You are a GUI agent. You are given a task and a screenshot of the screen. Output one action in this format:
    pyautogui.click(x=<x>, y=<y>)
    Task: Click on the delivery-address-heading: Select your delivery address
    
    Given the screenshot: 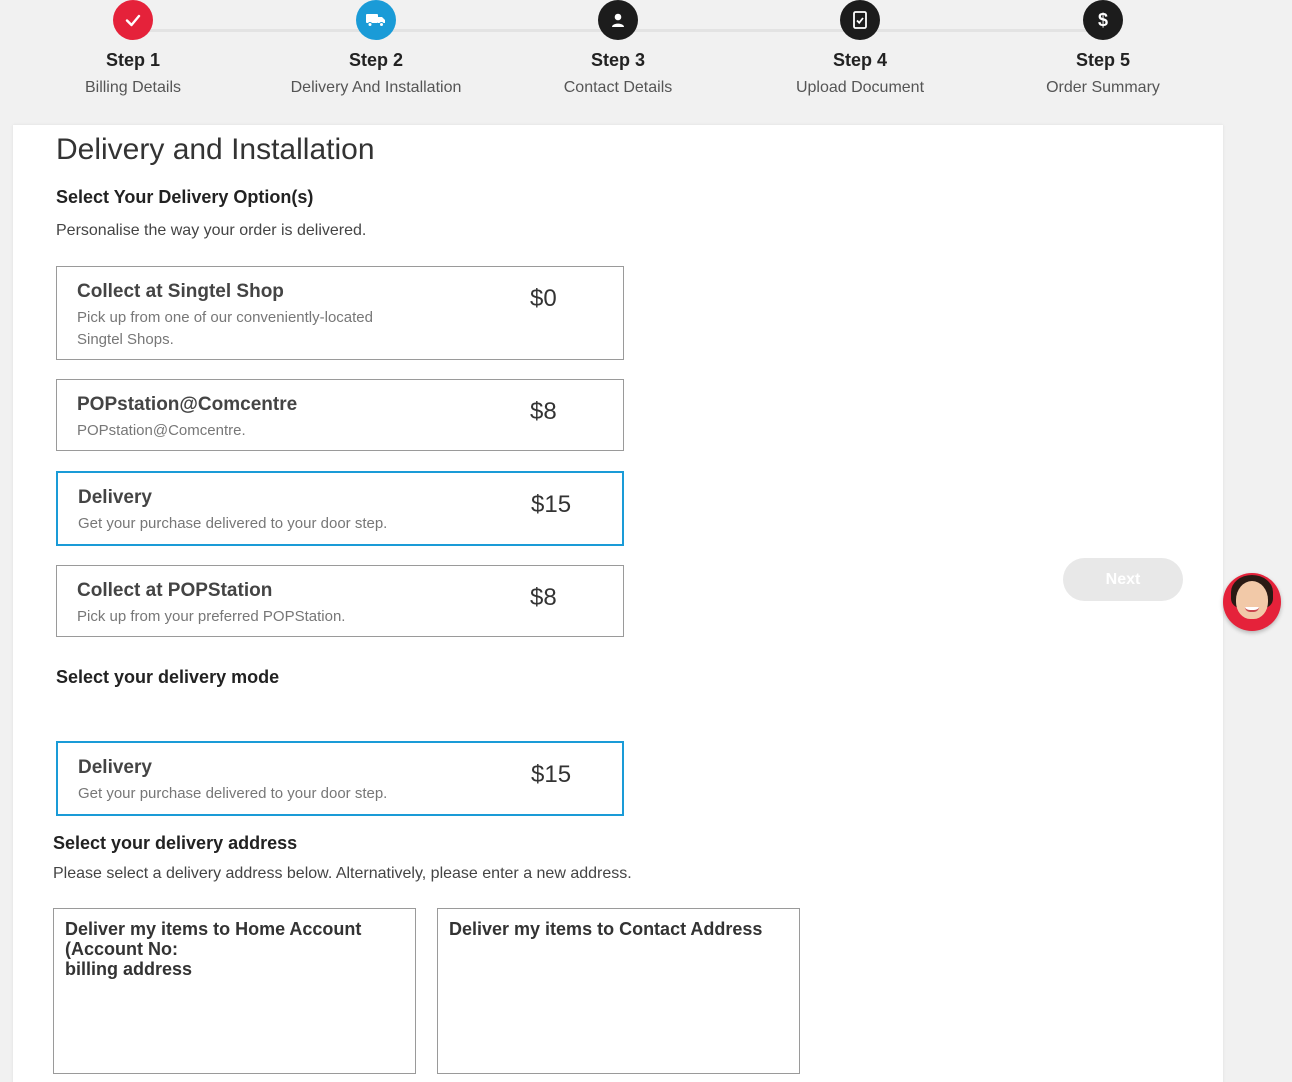 What is the action you would take?
    pyautogui.click(x=175, y=843)
    